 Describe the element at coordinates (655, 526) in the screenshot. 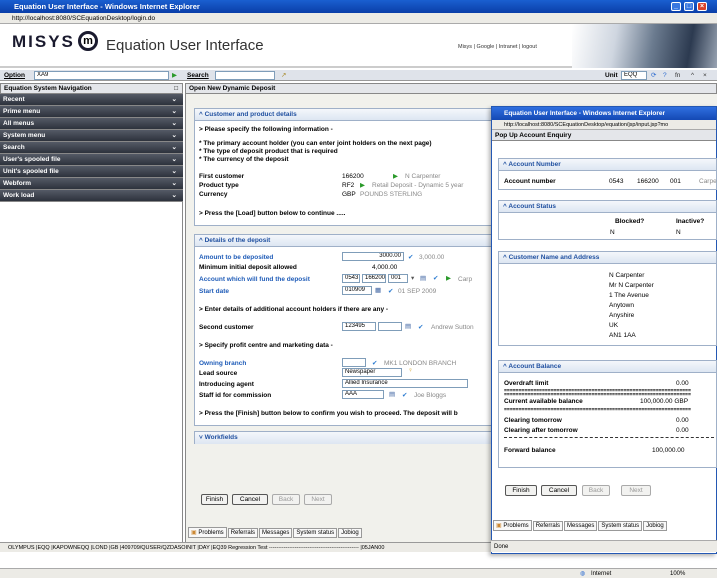

I see `popup-tab-jobiog: Jobiog` at that location.